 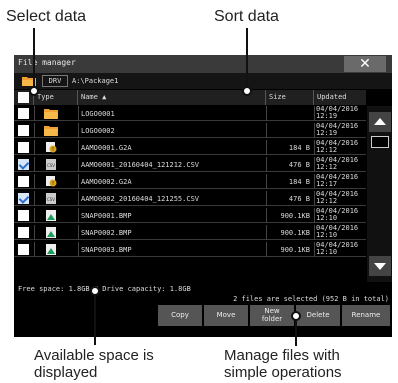 I want to click on file-name: SNAP0001.BMP, so click(x=106, y=216).